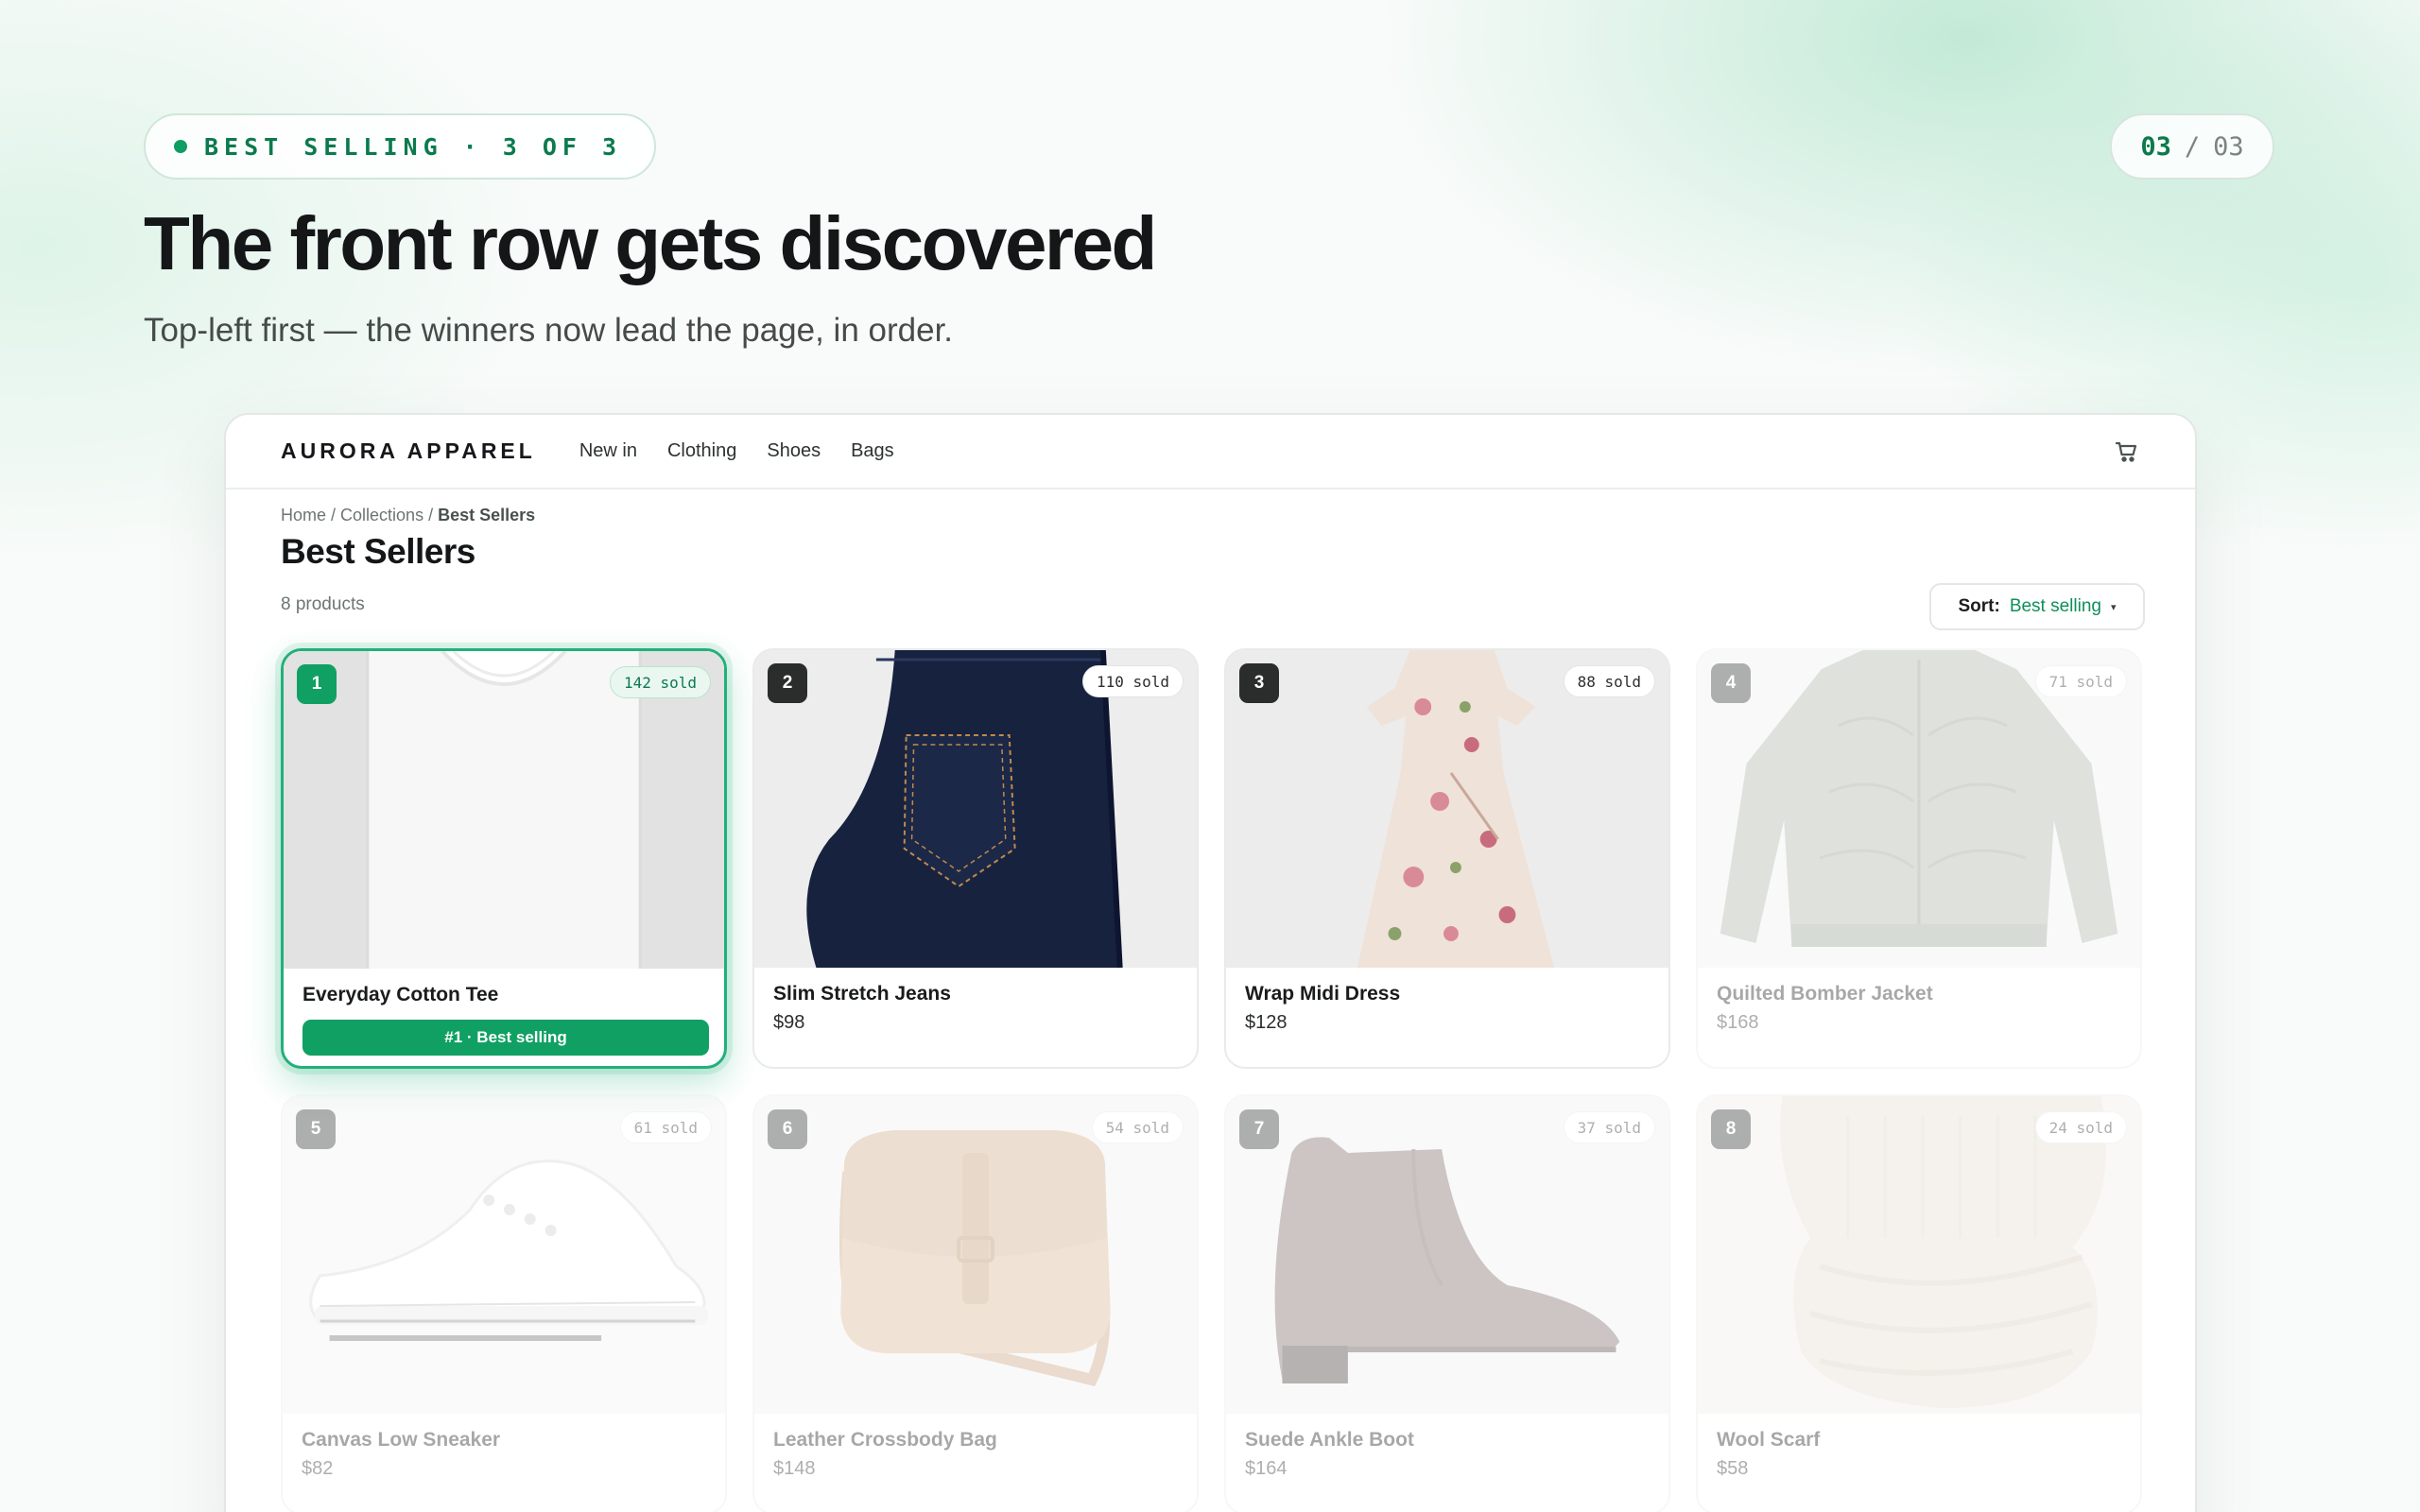 Image resolution: width=2420 pixels, height=1512 pixels. I want to click on nav-link-clothing: Clothing, so click(701, 451).